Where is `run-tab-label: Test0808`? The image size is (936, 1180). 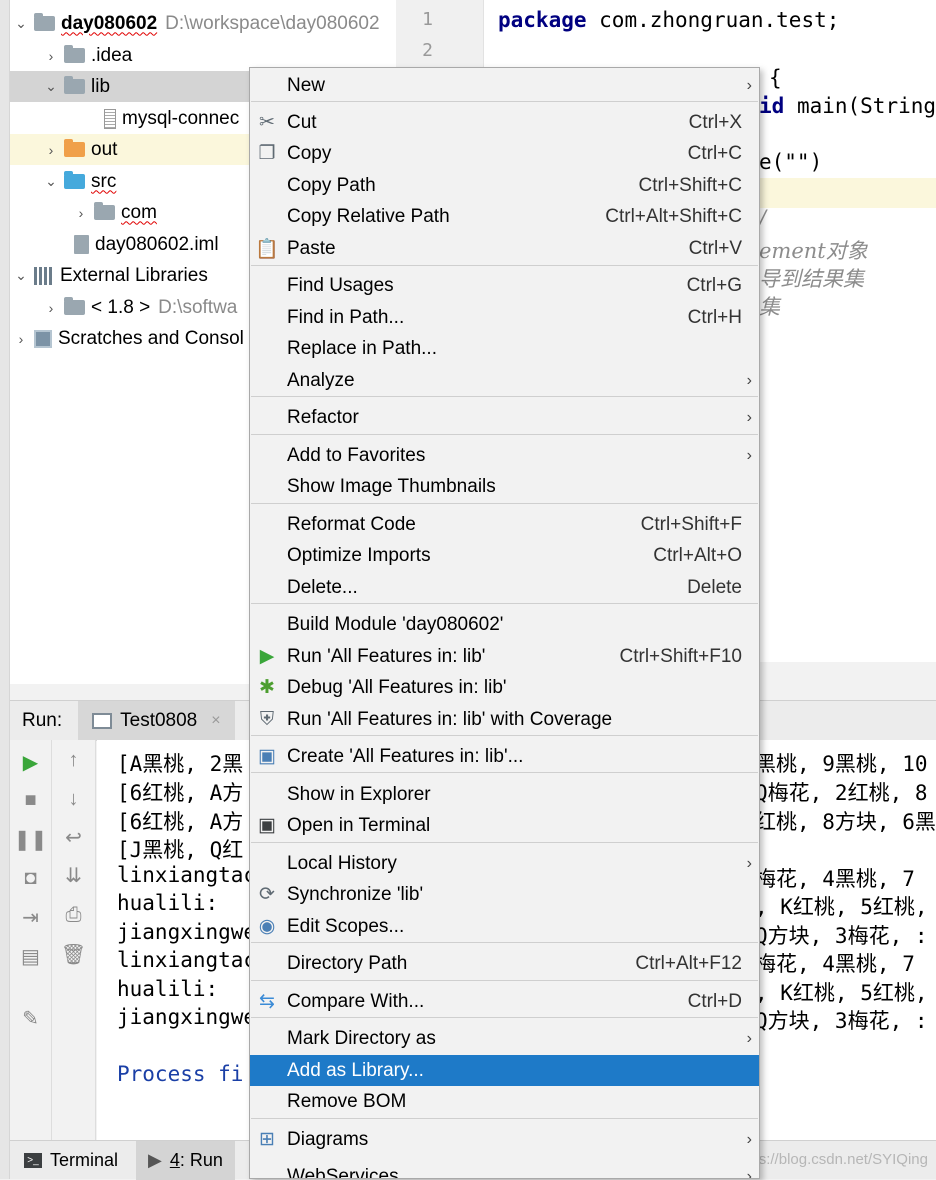
run-tab-label: Test0808 is located at coordinates (159, 720).